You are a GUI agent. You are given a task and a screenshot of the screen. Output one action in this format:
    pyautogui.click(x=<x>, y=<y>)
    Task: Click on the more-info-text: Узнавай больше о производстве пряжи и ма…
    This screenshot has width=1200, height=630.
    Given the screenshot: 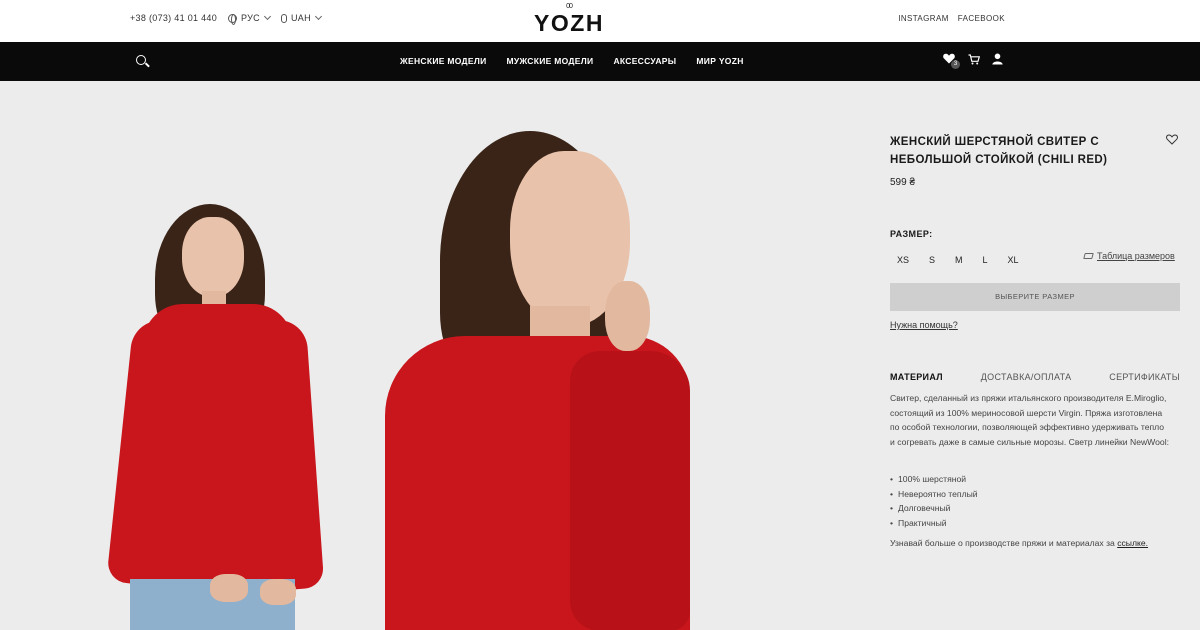 What is the action you would take?
    pyautogui.click(x=1019, y=543)
    